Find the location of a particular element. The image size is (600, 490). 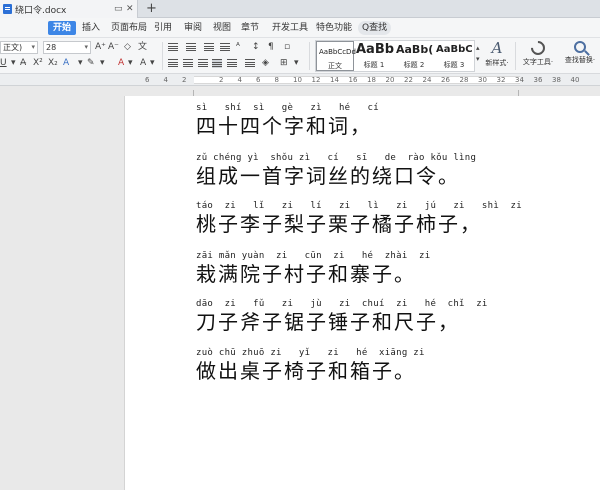

ruler-number: 24 is located at coordinates (427, 80).